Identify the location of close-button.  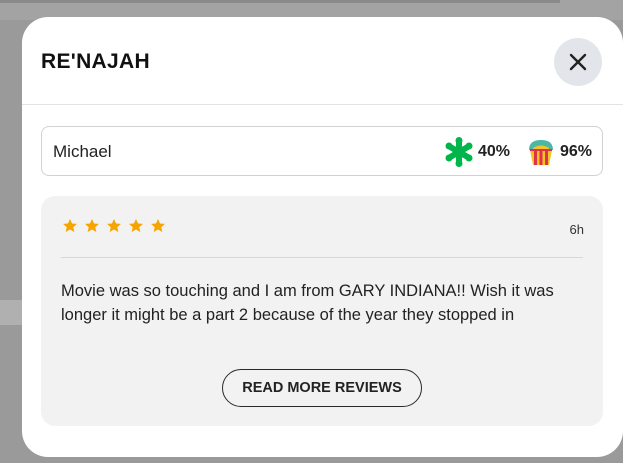
(578, 62).